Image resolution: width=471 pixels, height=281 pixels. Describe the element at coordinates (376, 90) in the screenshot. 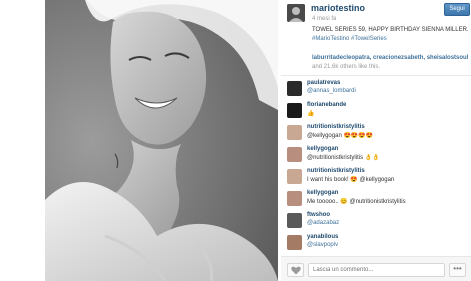

I see `comment-item: paulatrevas @annas_lombardi` at that location.